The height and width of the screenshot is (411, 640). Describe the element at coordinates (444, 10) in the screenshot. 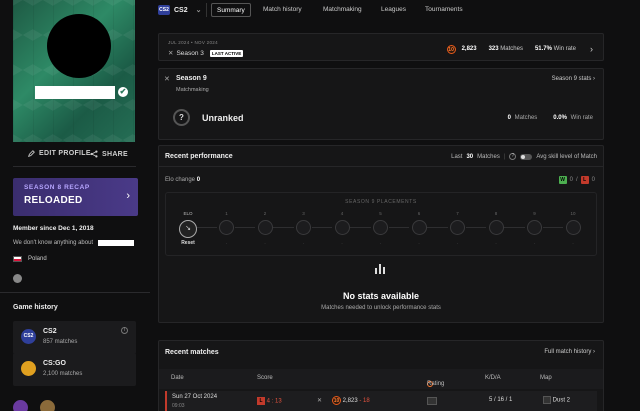

I see `tab-tournaments: Tournaments` at that location.